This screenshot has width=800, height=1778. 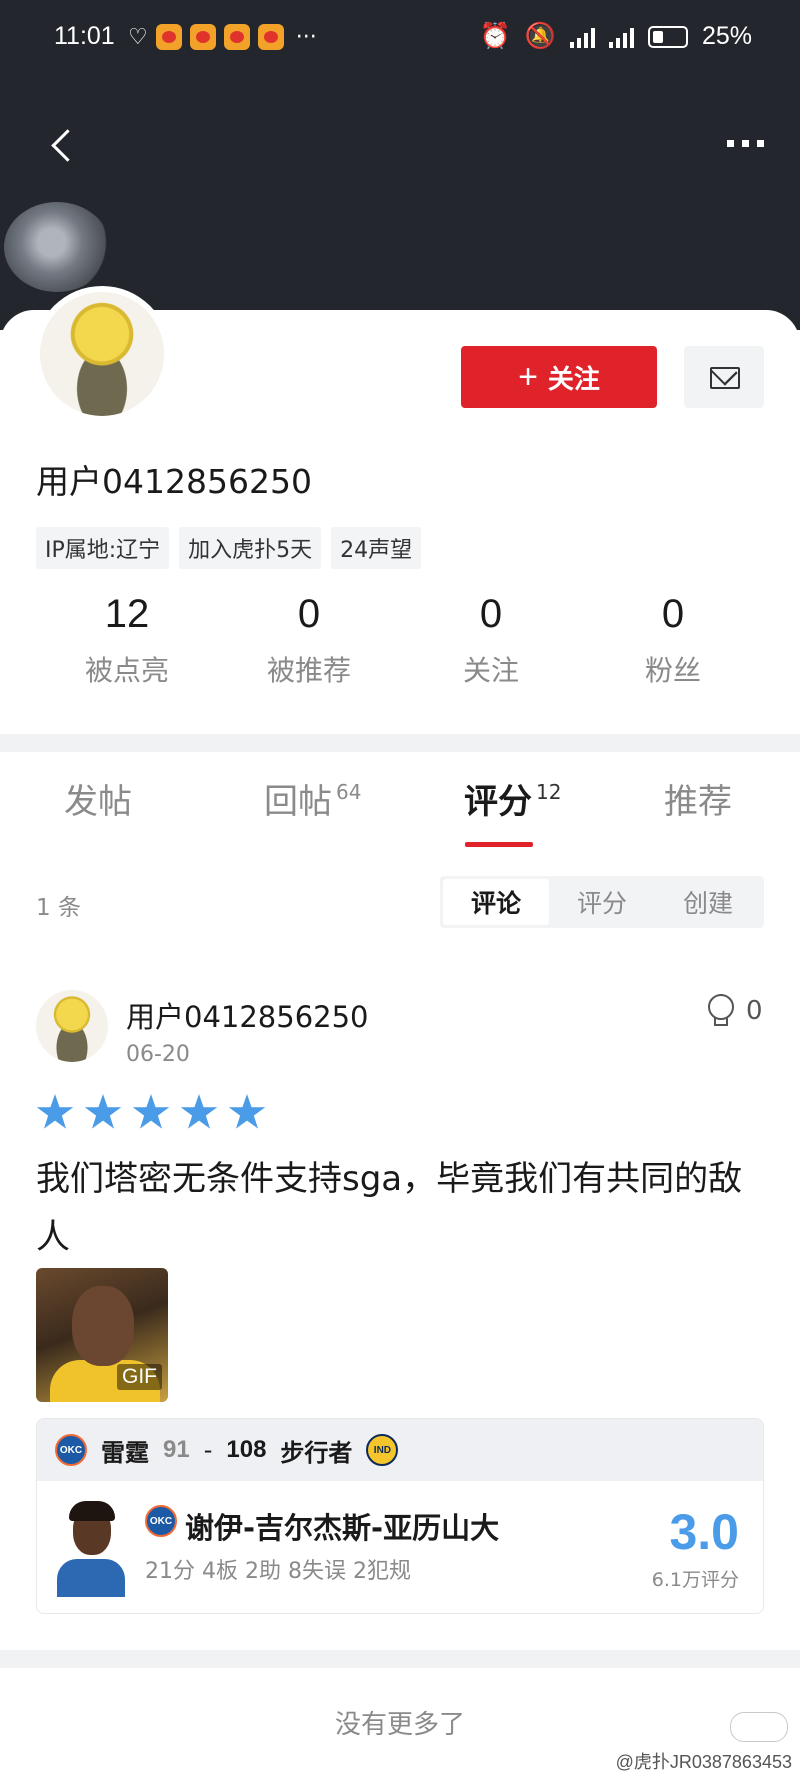 I want to click on tab-label: 评分, so click(x=498, y=802).